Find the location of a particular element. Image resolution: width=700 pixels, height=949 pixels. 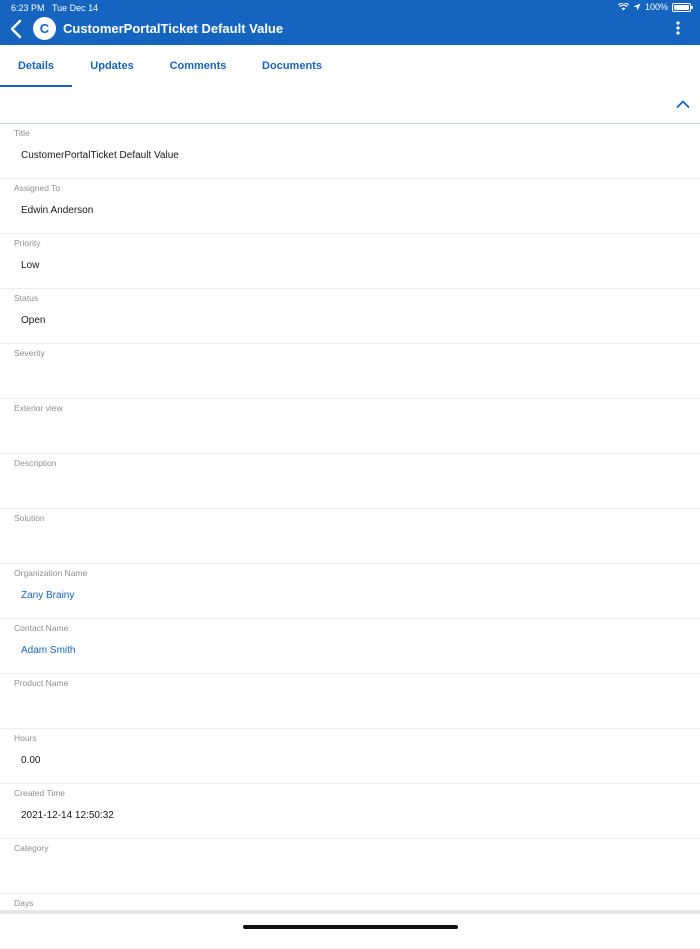

page-title: CustomerPortalTicket Default Value is located at coordinates (173, 28).